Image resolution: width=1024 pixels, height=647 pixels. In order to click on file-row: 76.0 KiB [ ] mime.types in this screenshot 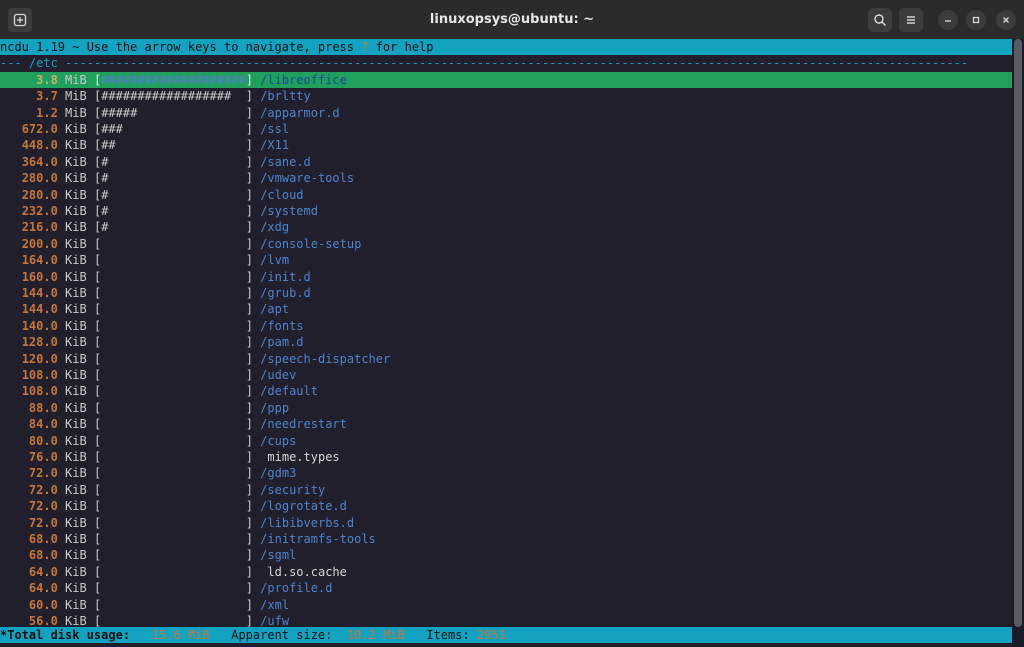, I will do `click(506, 457)`.